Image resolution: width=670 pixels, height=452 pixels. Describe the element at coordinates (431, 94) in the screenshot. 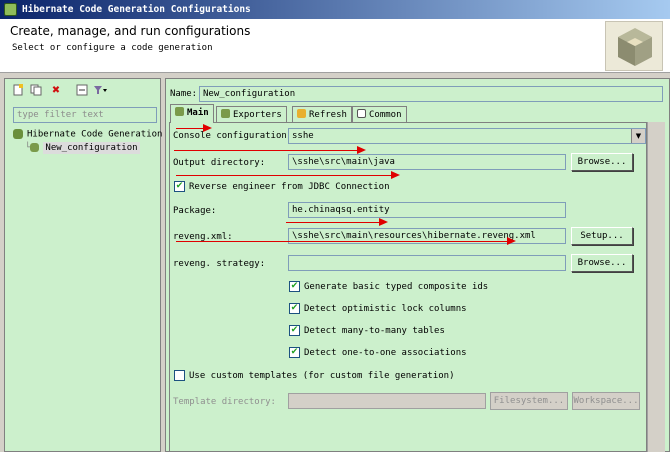

I see `name-field: New_configuration` at that location.